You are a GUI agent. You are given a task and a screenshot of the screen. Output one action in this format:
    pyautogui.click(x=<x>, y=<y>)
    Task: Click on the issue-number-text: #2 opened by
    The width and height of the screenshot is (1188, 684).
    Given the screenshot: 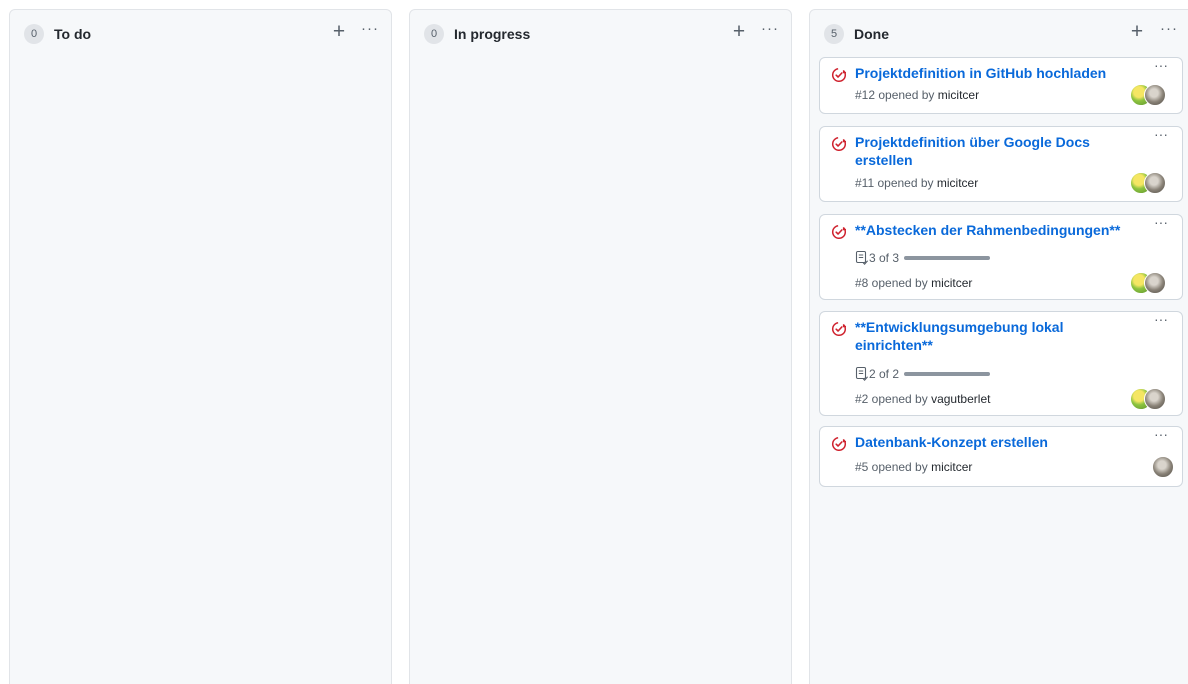 What is the action you would take?
    pyautogui.click(x=893, y=399)
    